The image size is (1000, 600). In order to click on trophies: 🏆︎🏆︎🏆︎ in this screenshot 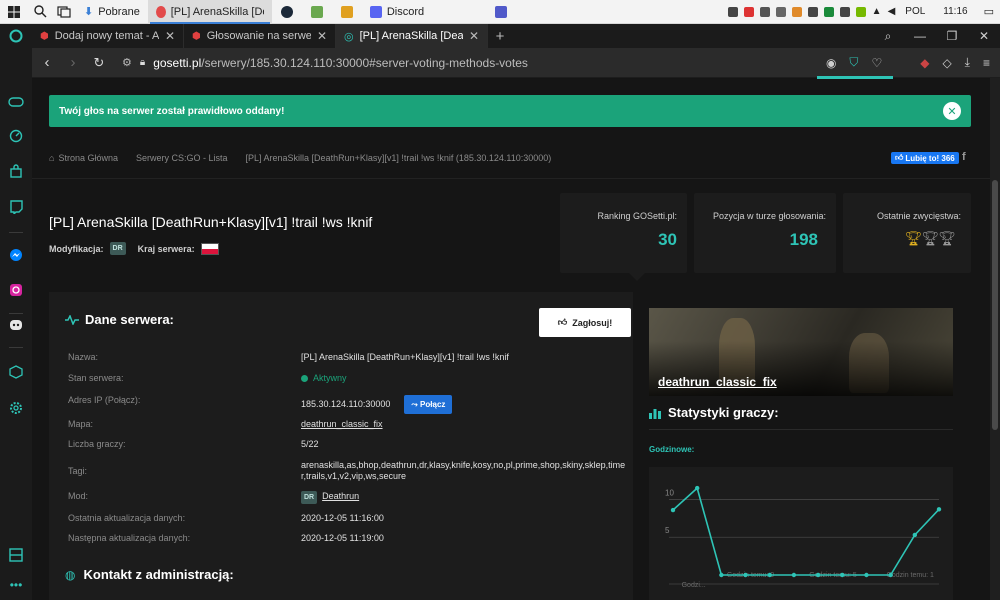, I will do `click(930, 238)`.